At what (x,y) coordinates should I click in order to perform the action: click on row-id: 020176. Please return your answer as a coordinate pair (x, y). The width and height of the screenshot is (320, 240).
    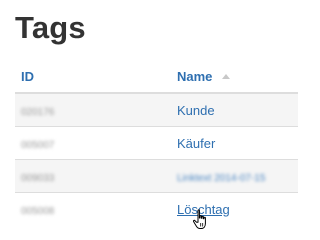
    Looking at the image, I should click on (38, 112).